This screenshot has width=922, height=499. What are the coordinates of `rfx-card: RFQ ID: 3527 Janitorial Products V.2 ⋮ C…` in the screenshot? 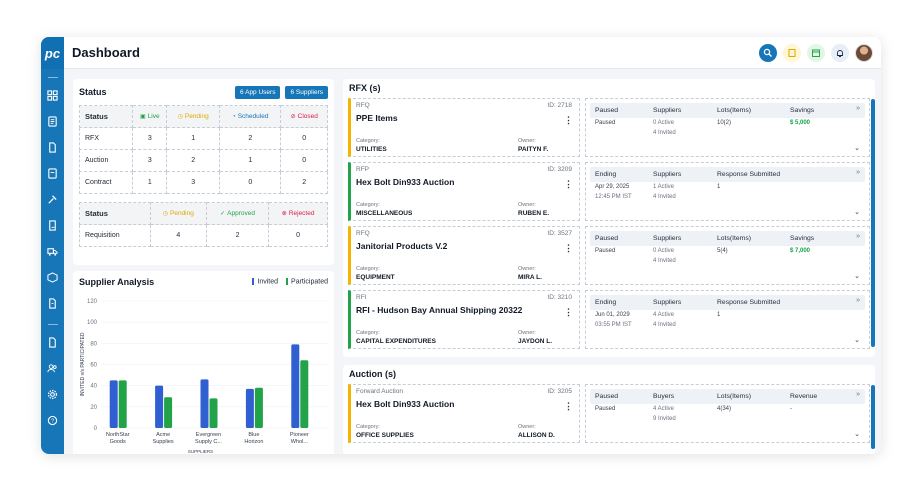 It's located at (464, 255).